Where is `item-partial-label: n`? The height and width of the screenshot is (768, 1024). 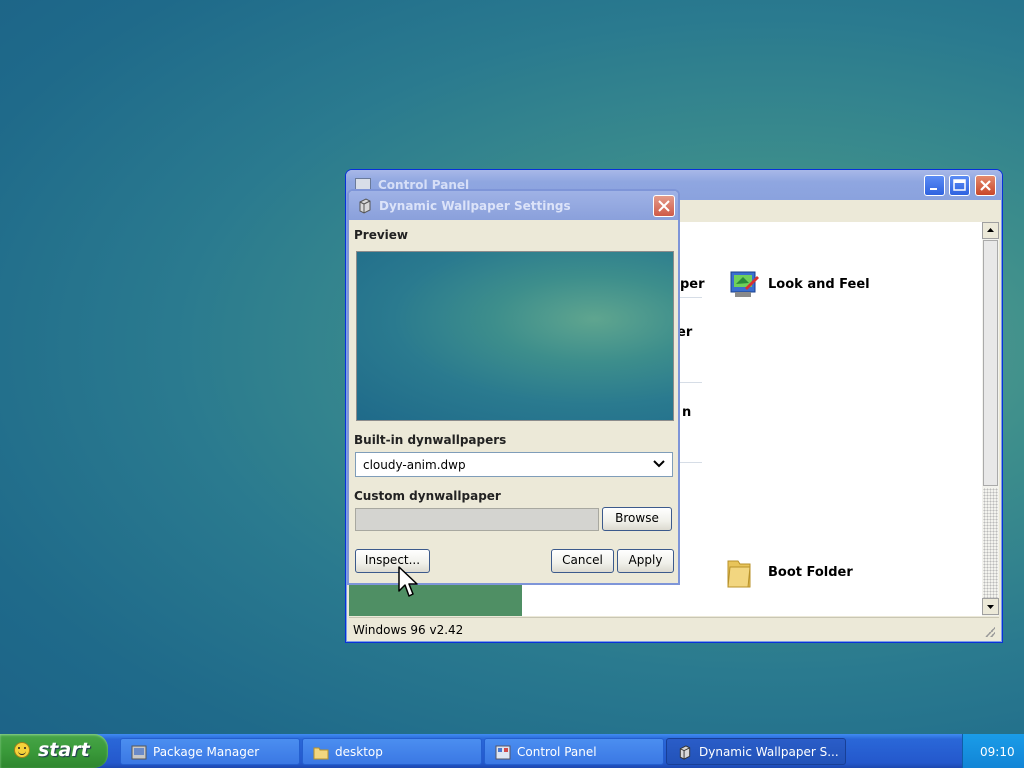
item-partial-label: n is located at coordinates (686, 412).